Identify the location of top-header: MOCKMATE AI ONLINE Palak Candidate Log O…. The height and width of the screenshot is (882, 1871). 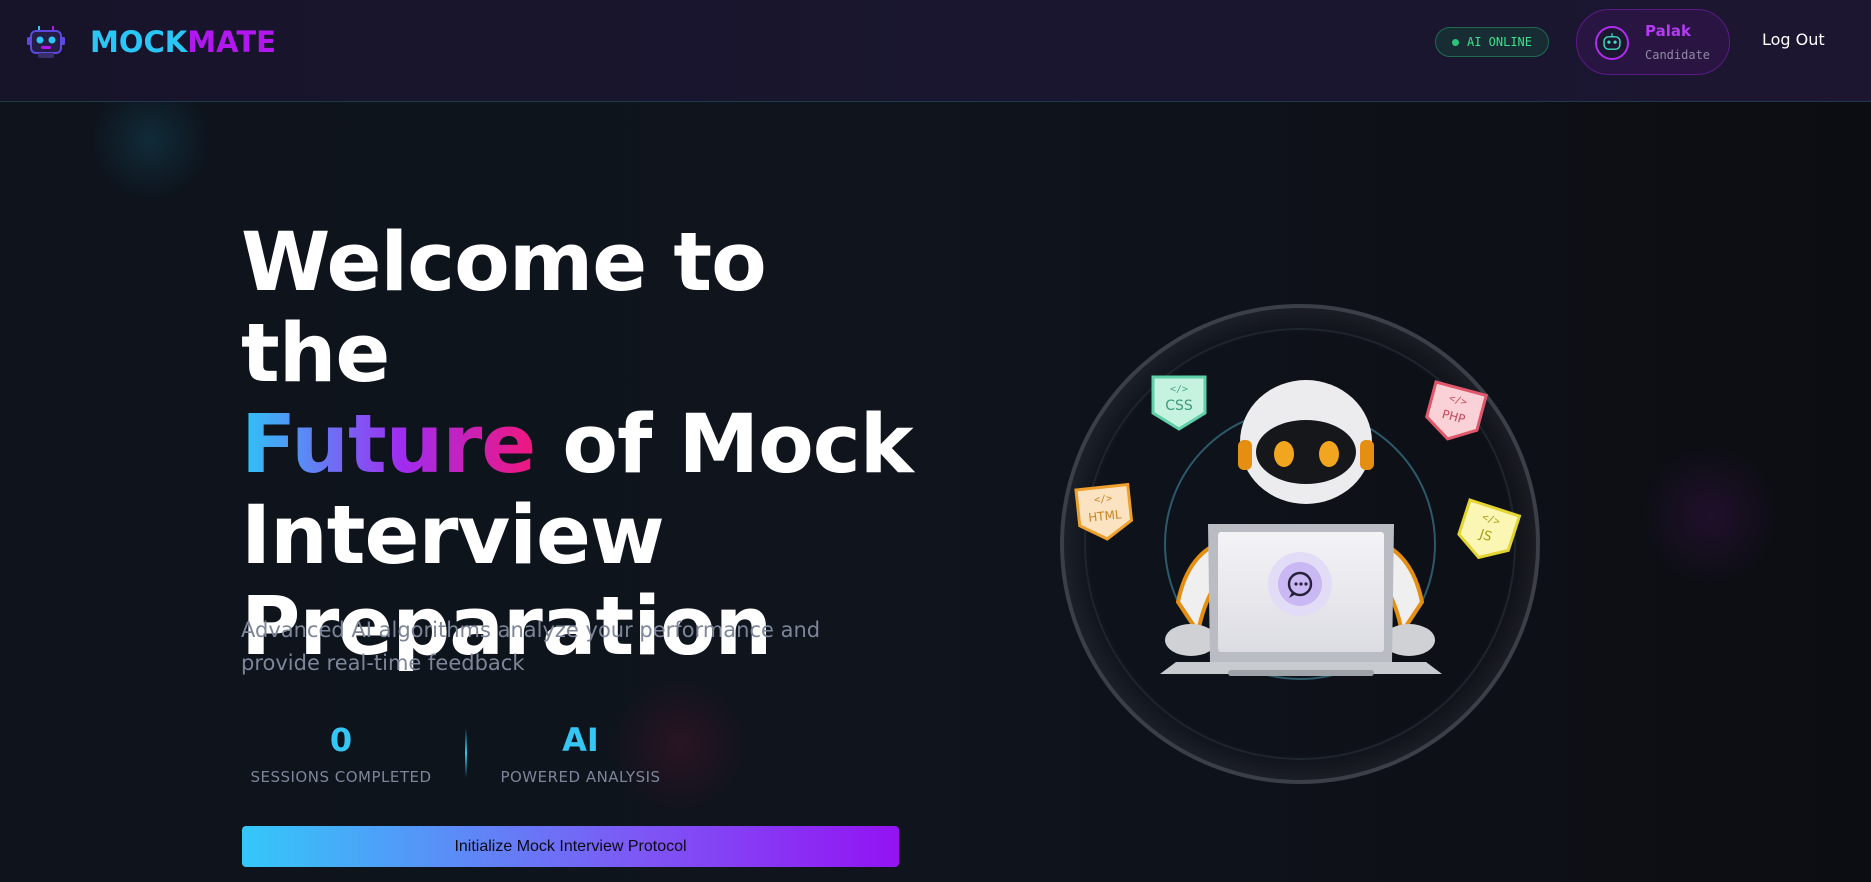
(935, 51).